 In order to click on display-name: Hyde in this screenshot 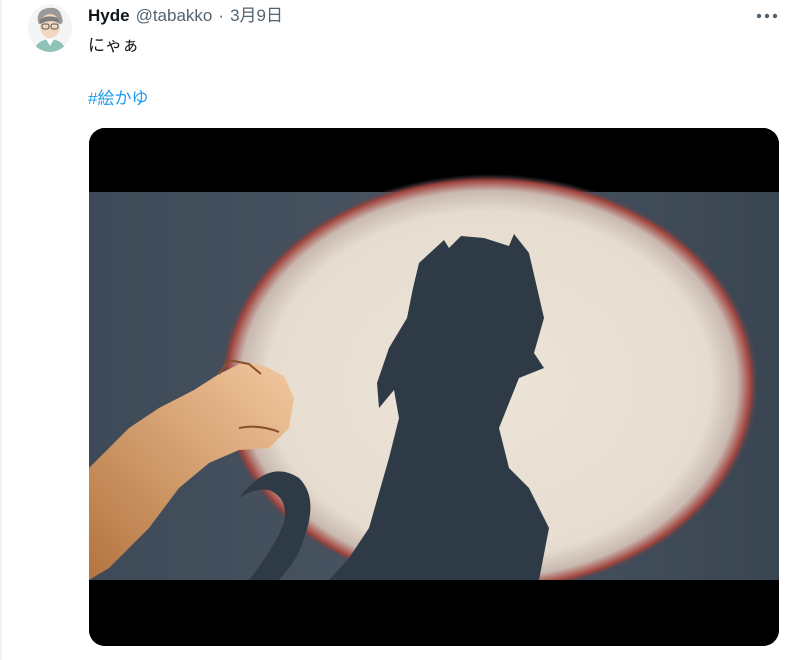, I will do `click(109, 16)`.